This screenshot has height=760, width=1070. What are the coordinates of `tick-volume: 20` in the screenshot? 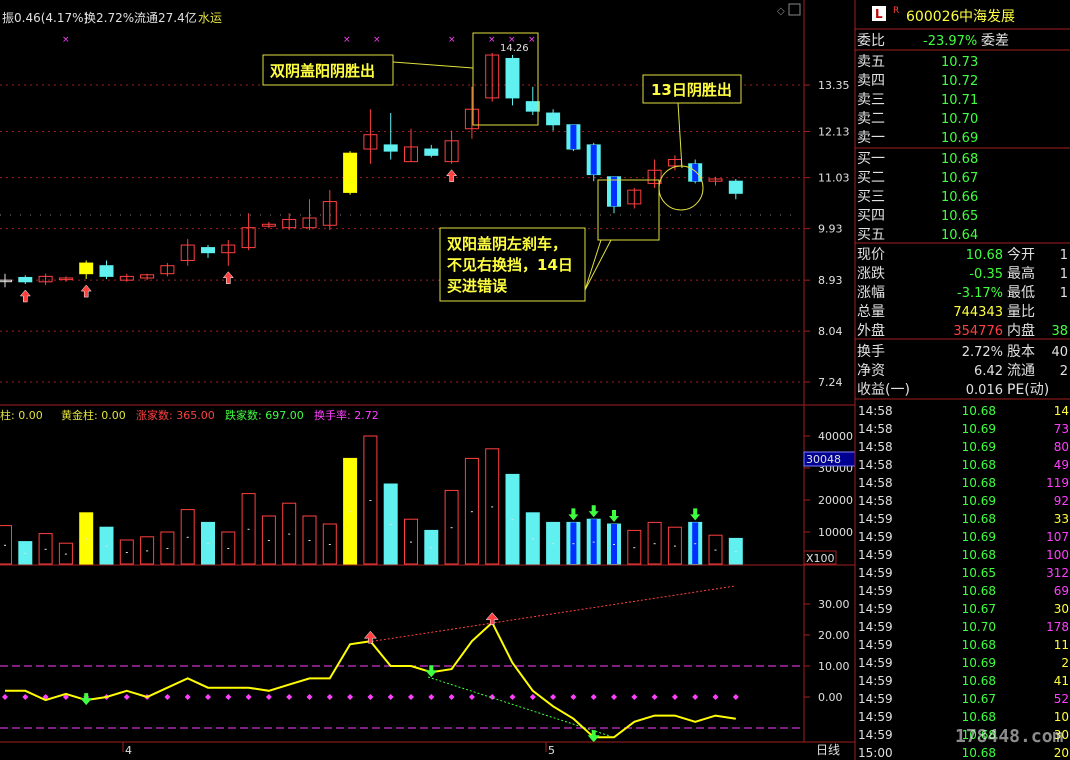 It's located at (1061, 753).